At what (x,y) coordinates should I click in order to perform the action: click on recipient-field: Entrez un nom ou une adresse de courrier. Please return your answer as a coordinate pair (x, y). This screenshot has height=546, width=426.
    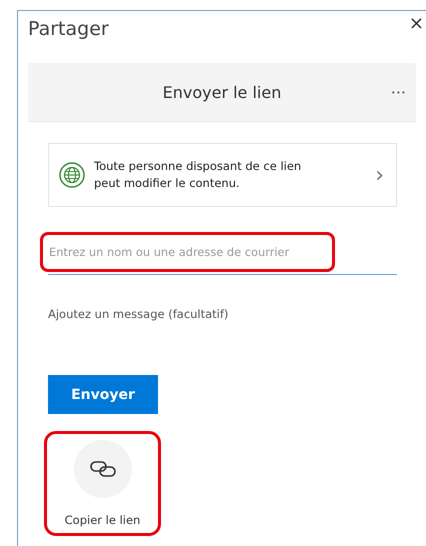
    Looking at the image, I should click on (187, 252).